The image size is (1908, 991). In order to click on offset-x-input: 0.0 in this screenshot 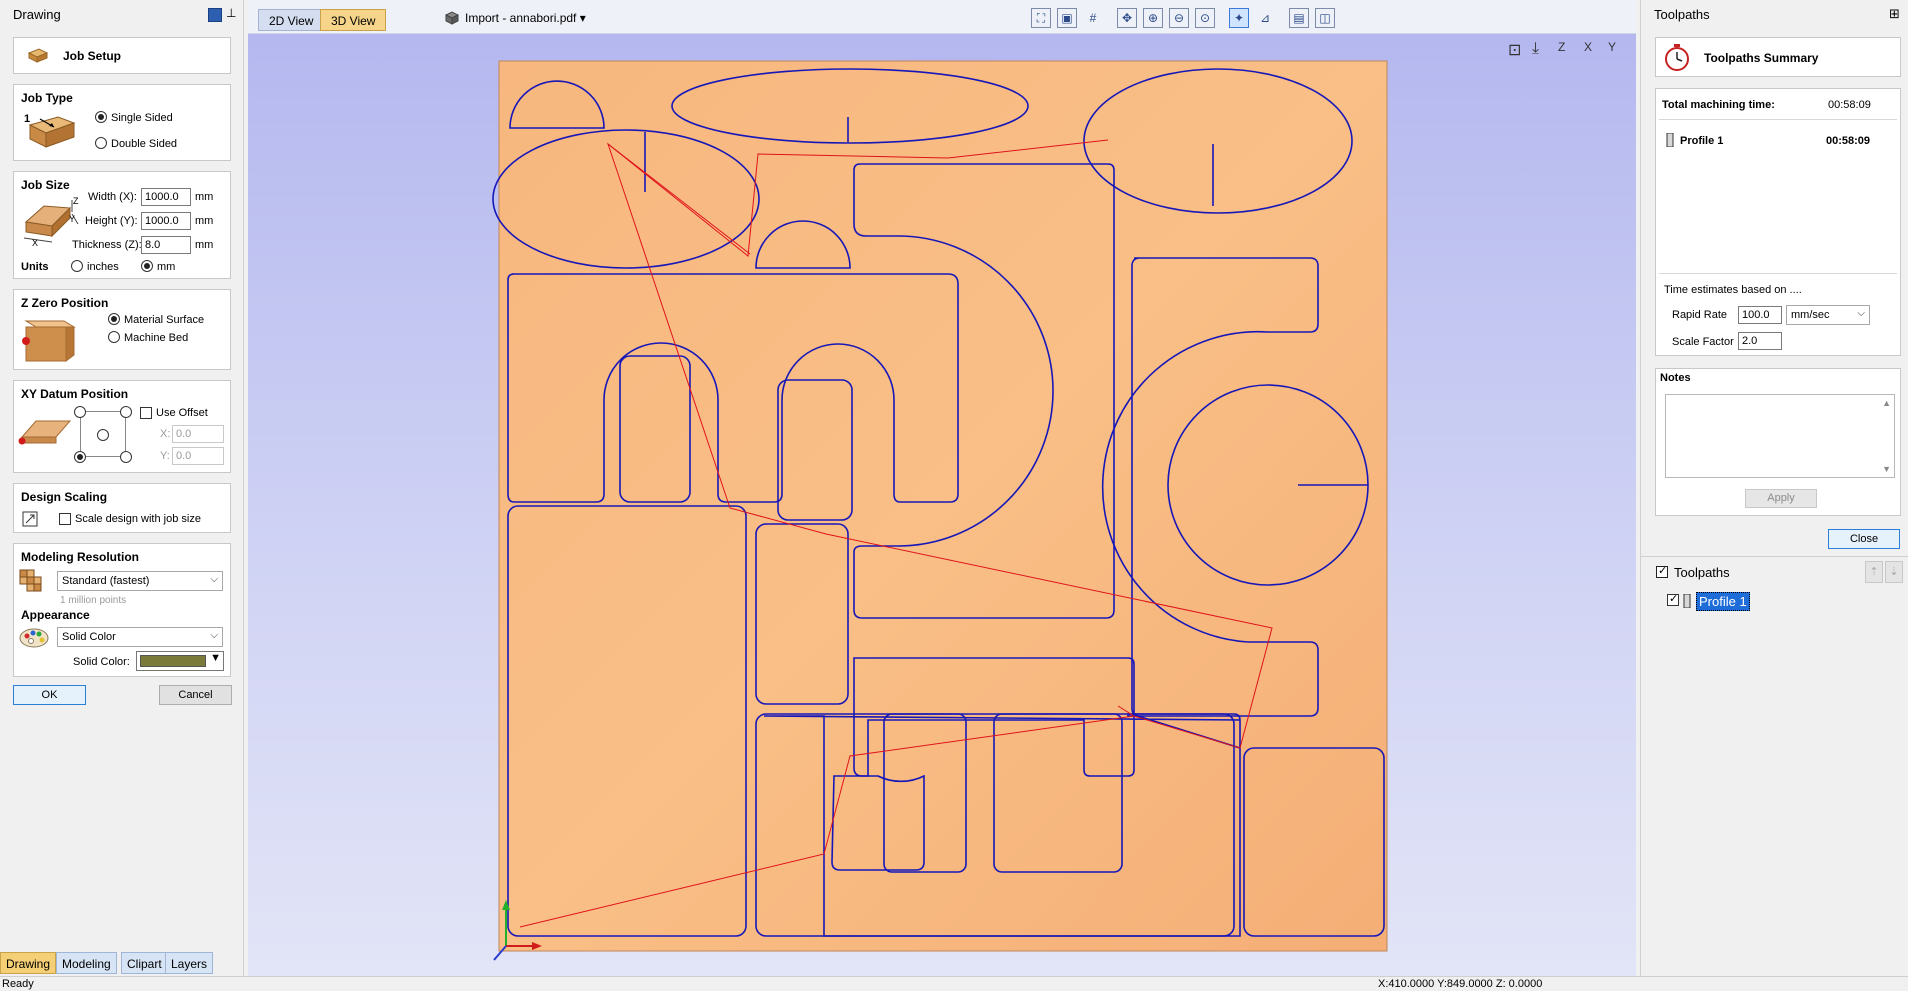, I will do `click(198, 434)`.